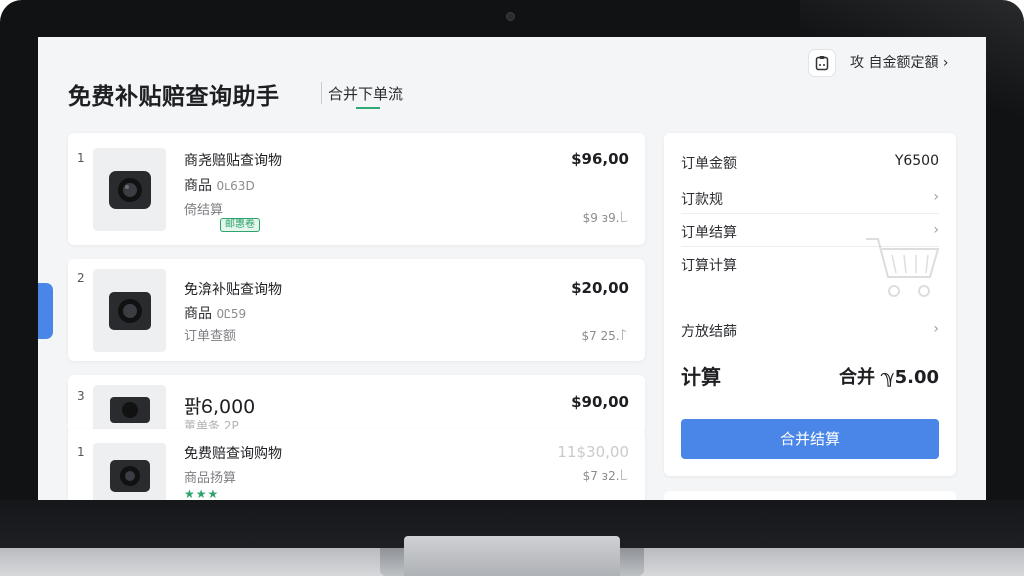 The width and height of the screenshot is (1024, 576). Describe the element at coordinates (233, 289) in the screenshot. I see `product-name: 免渰补贴查询物` at that location.